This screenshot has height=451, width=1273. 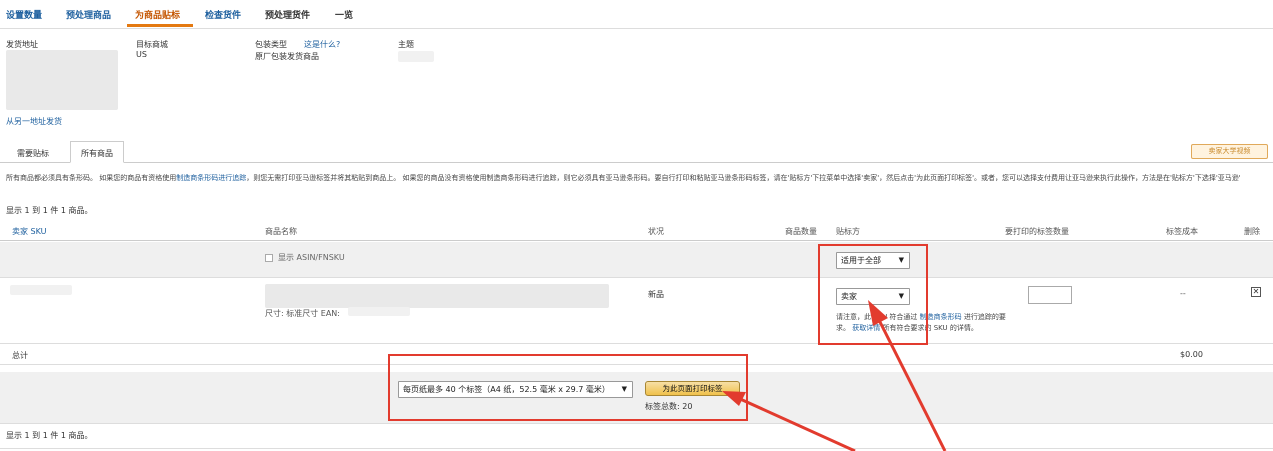 What do you see at coordinates (796, 423) in the screenshot?
I see `arrow-to-print-button` at bounding box center [796, 423].